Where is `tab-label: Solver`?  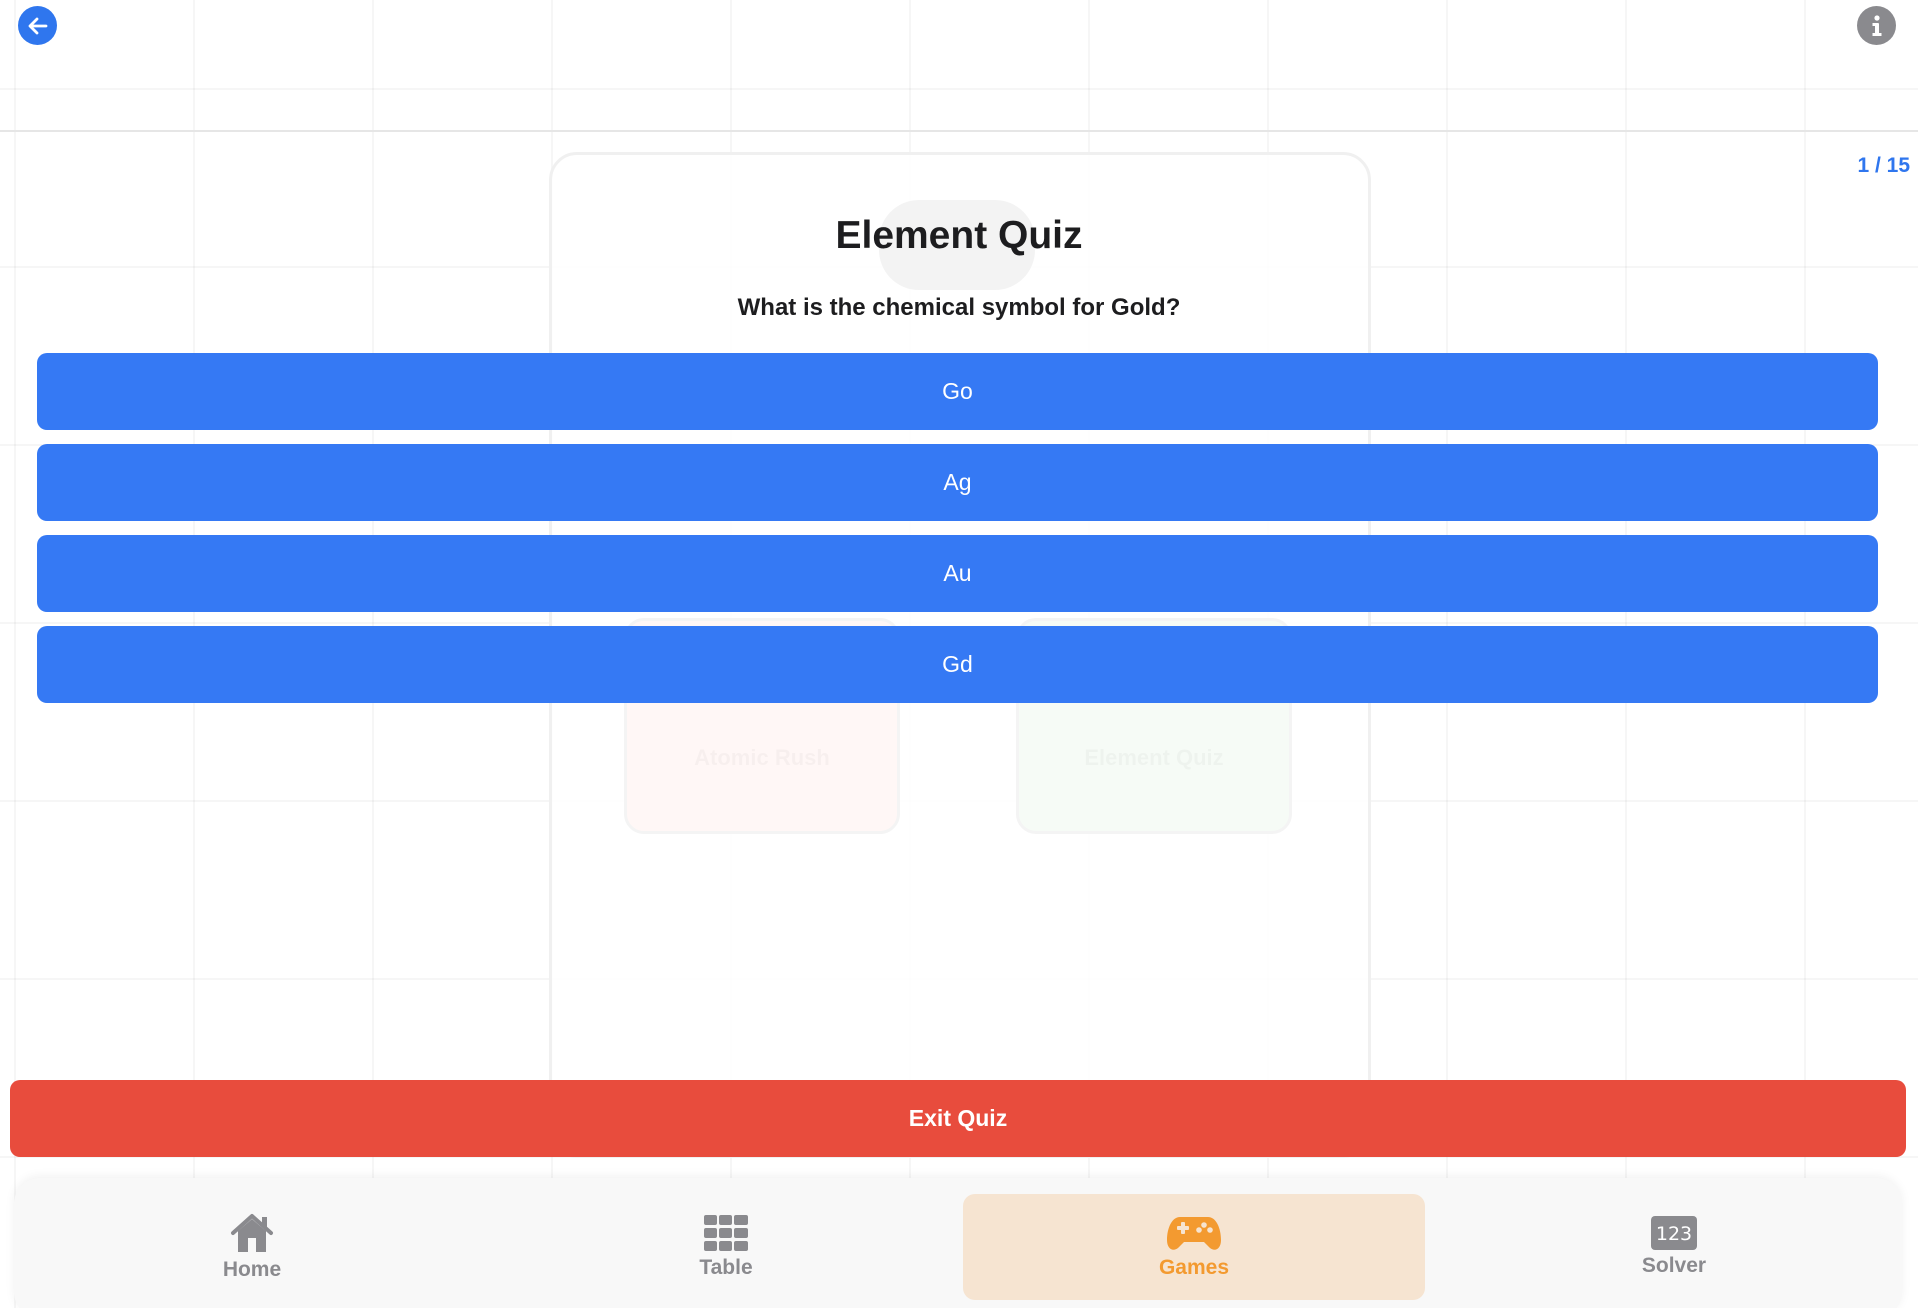 tab-label: Solver is located at coordinates (1674, 1265).